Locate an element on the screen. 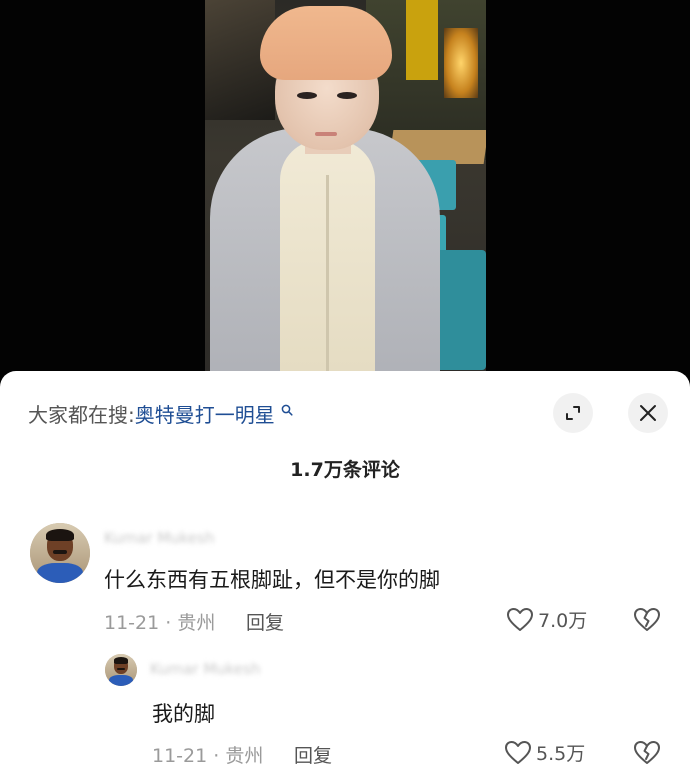 The height and width of the screenshot is (782, 690). expand-icon is located at coordinates (573, 413).